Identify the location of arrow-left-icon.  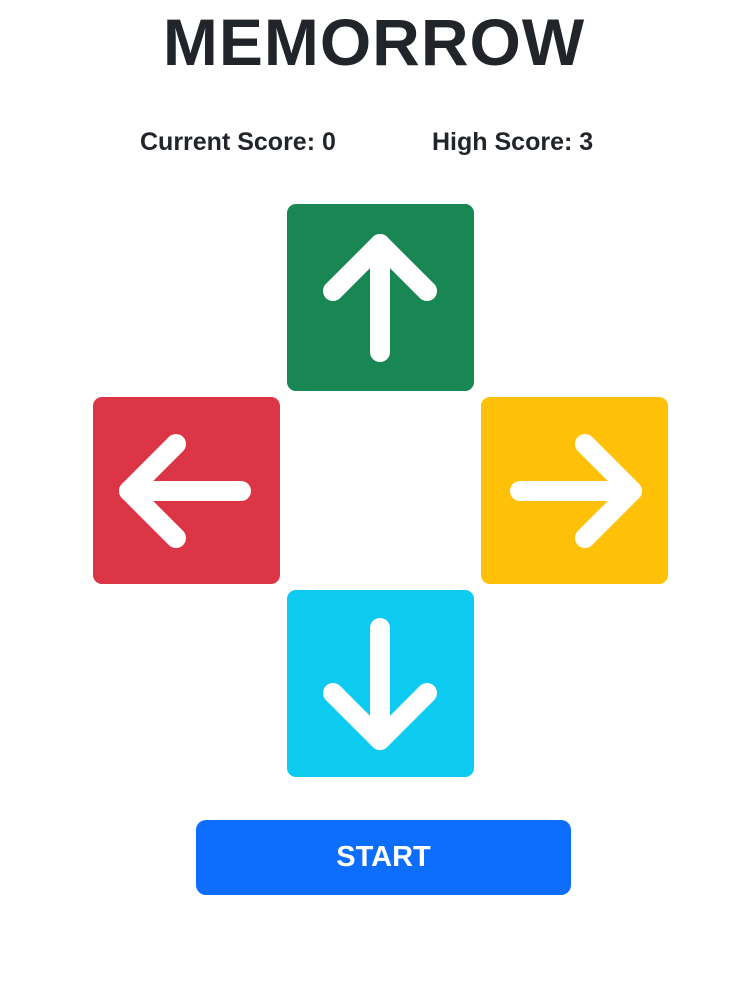
(185, 491).